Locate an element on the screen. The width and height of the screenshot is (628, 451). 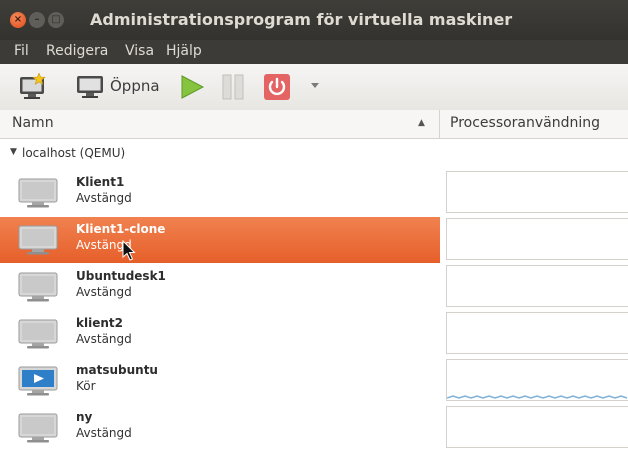
new-vm-button is located at coordinates (33, 87).